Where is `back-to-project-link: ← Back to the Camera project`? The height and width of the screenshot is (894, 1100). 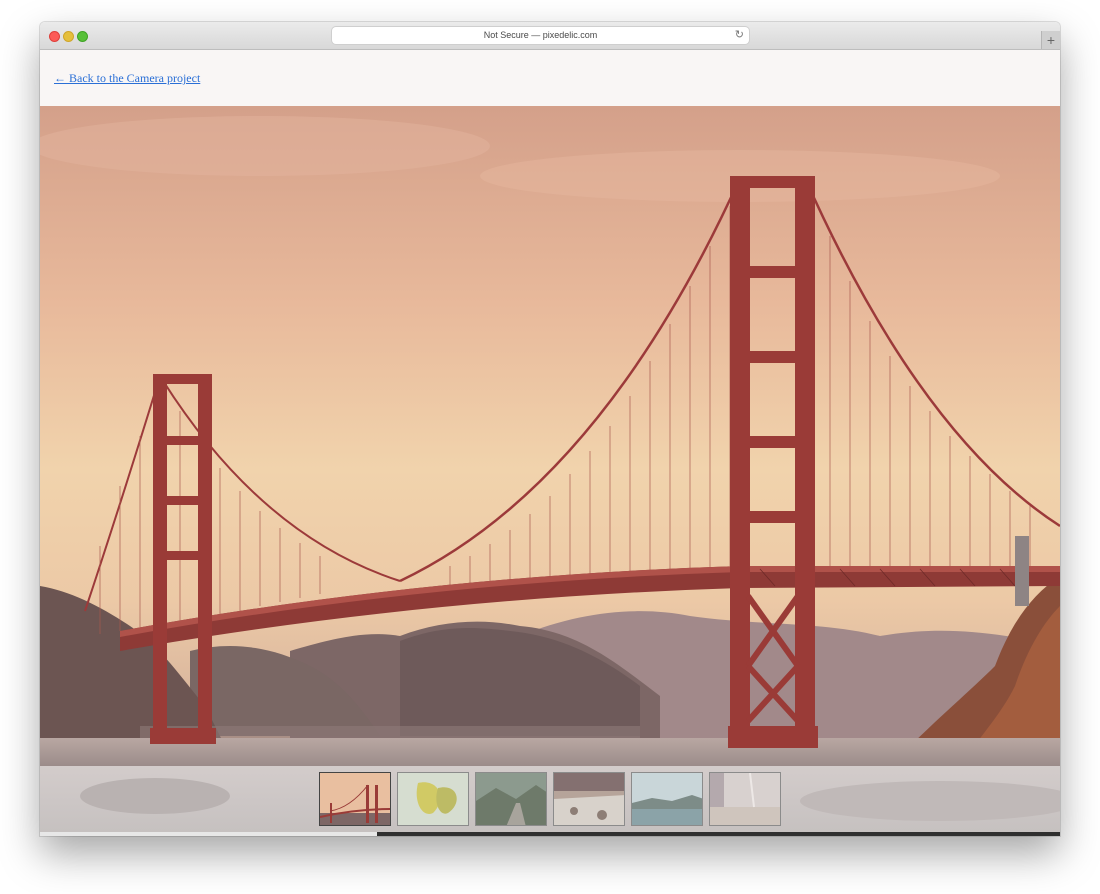
back-to-project-link: ← Back to the Camera project is located at coordinates (127, 78).